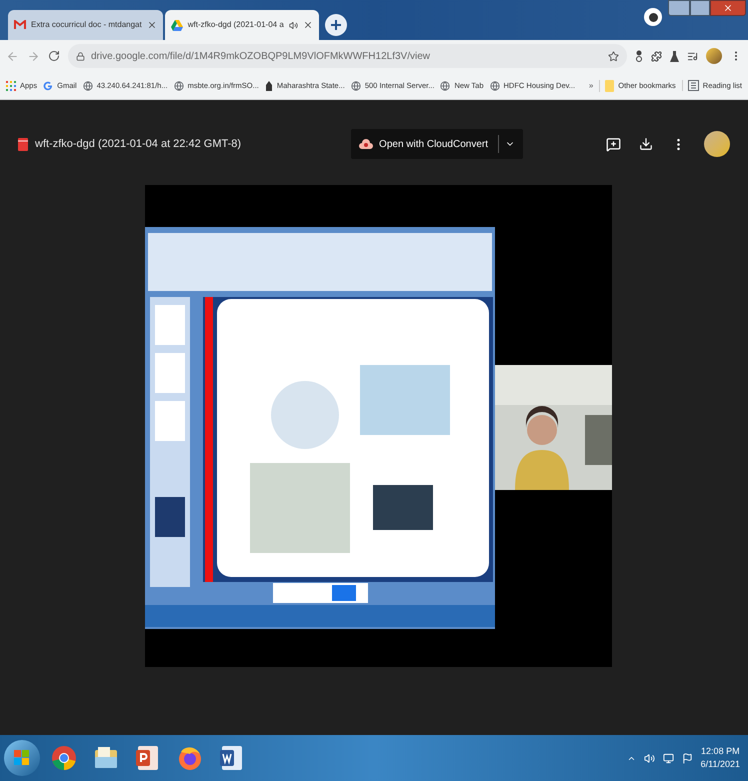  I want to click on presentation-app-icon, so click(148, 758).